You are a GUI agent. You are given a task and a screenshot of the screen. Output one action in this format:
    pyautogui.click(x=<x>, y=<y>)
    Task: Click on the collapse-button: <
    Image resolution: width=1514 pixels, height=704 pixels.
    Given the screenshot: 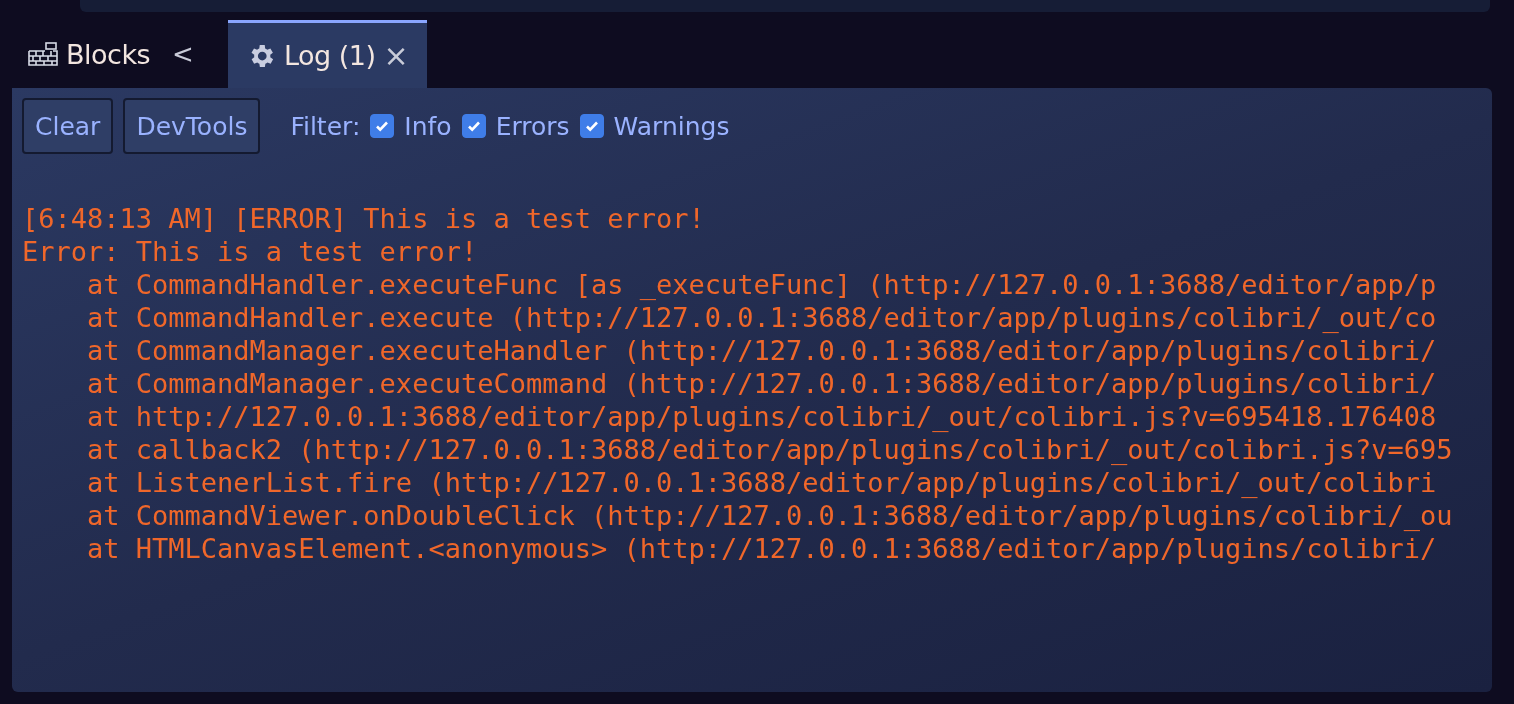 What is the action you would take?
    pyautogui.click(x=183, y=54)
    